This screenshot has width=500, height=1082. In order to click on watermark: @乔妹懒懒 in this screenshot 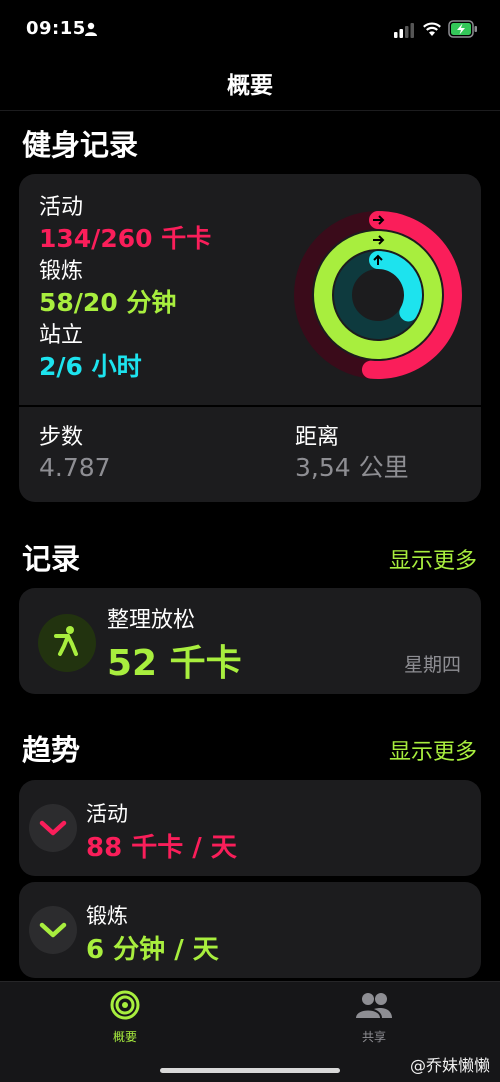, I will do `click(449, 1065)`.